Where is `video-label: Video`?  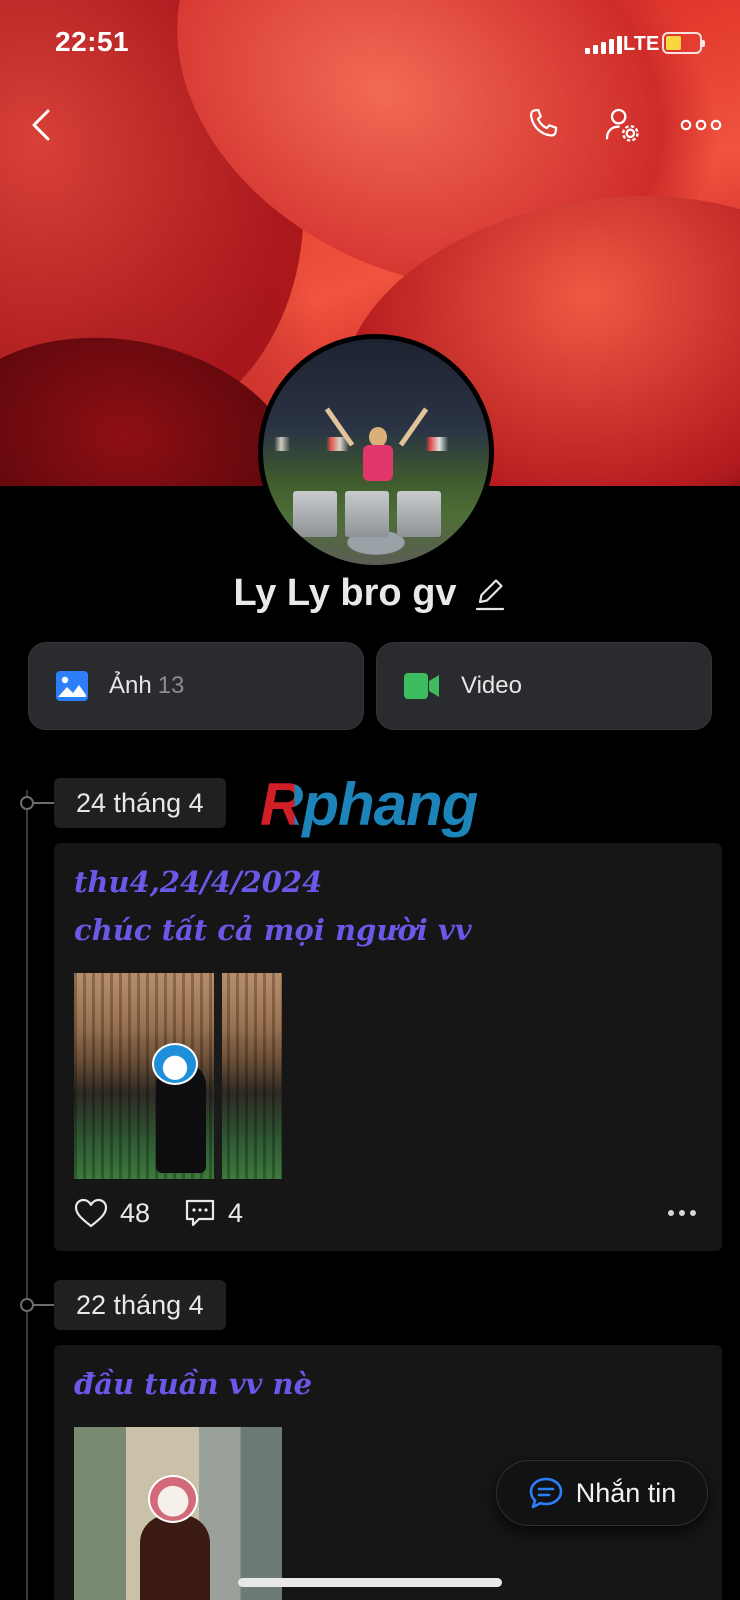 video-label: Video is located at coordinates (491, 685).